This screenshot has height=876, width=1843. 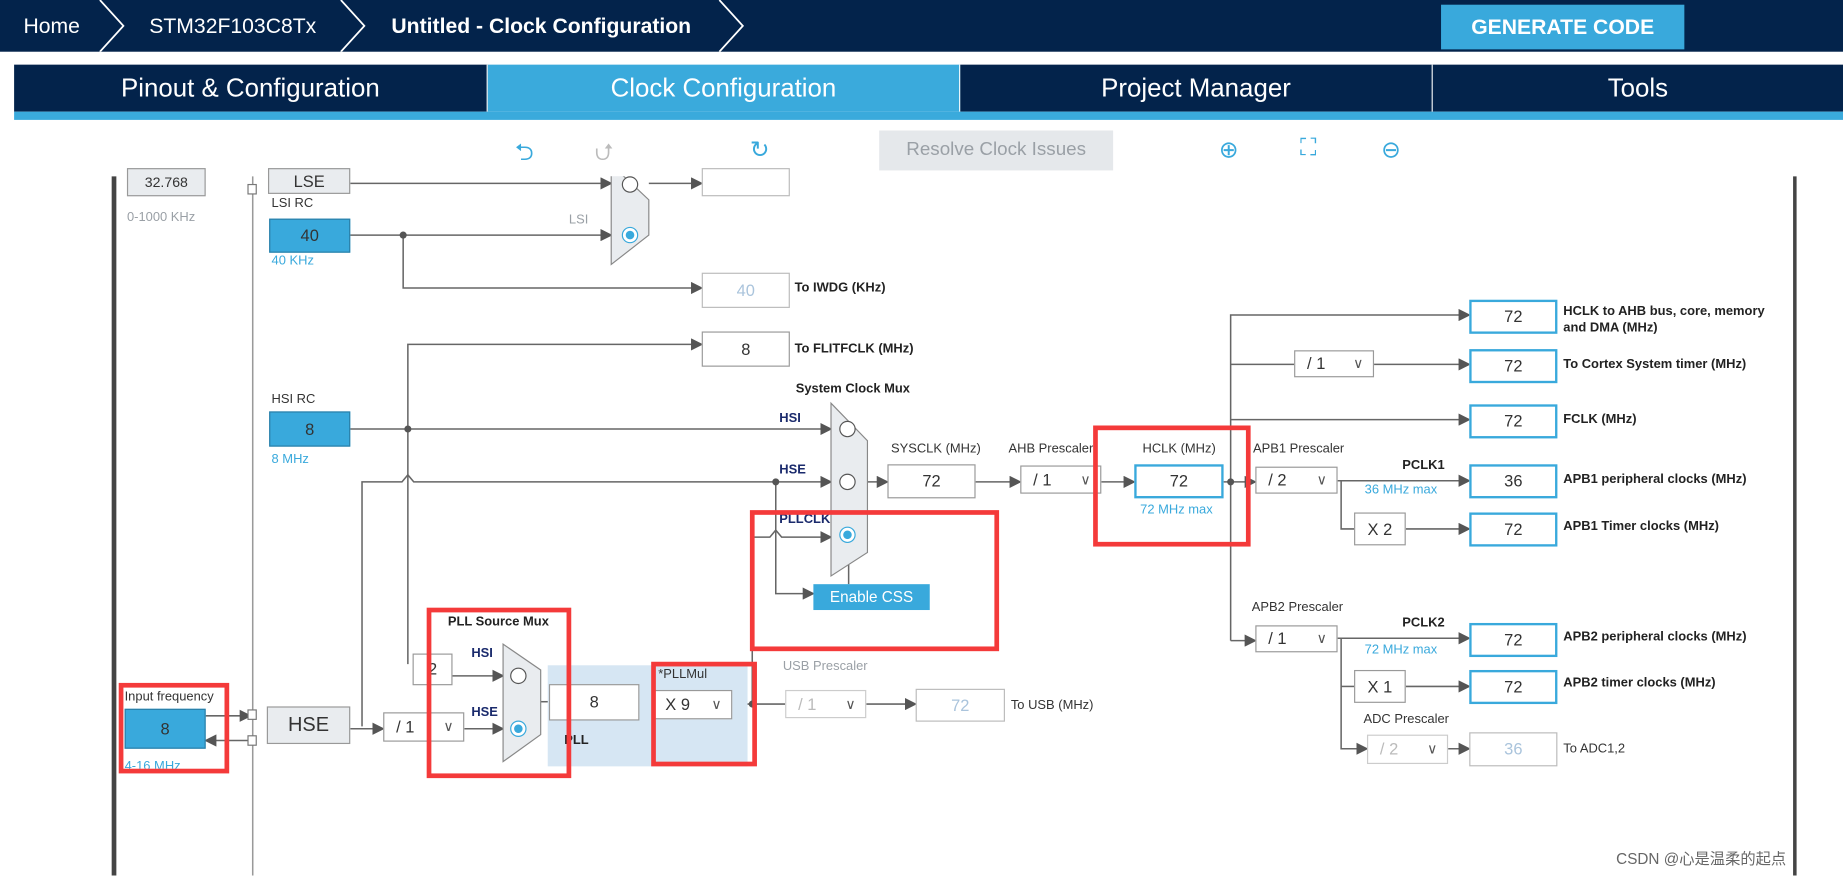 What do you see at coordinates (1334, 364) in the screenshot?
I see `cortex-prescaler-select: / 1 ∨` at bounding box center [1334, 364].